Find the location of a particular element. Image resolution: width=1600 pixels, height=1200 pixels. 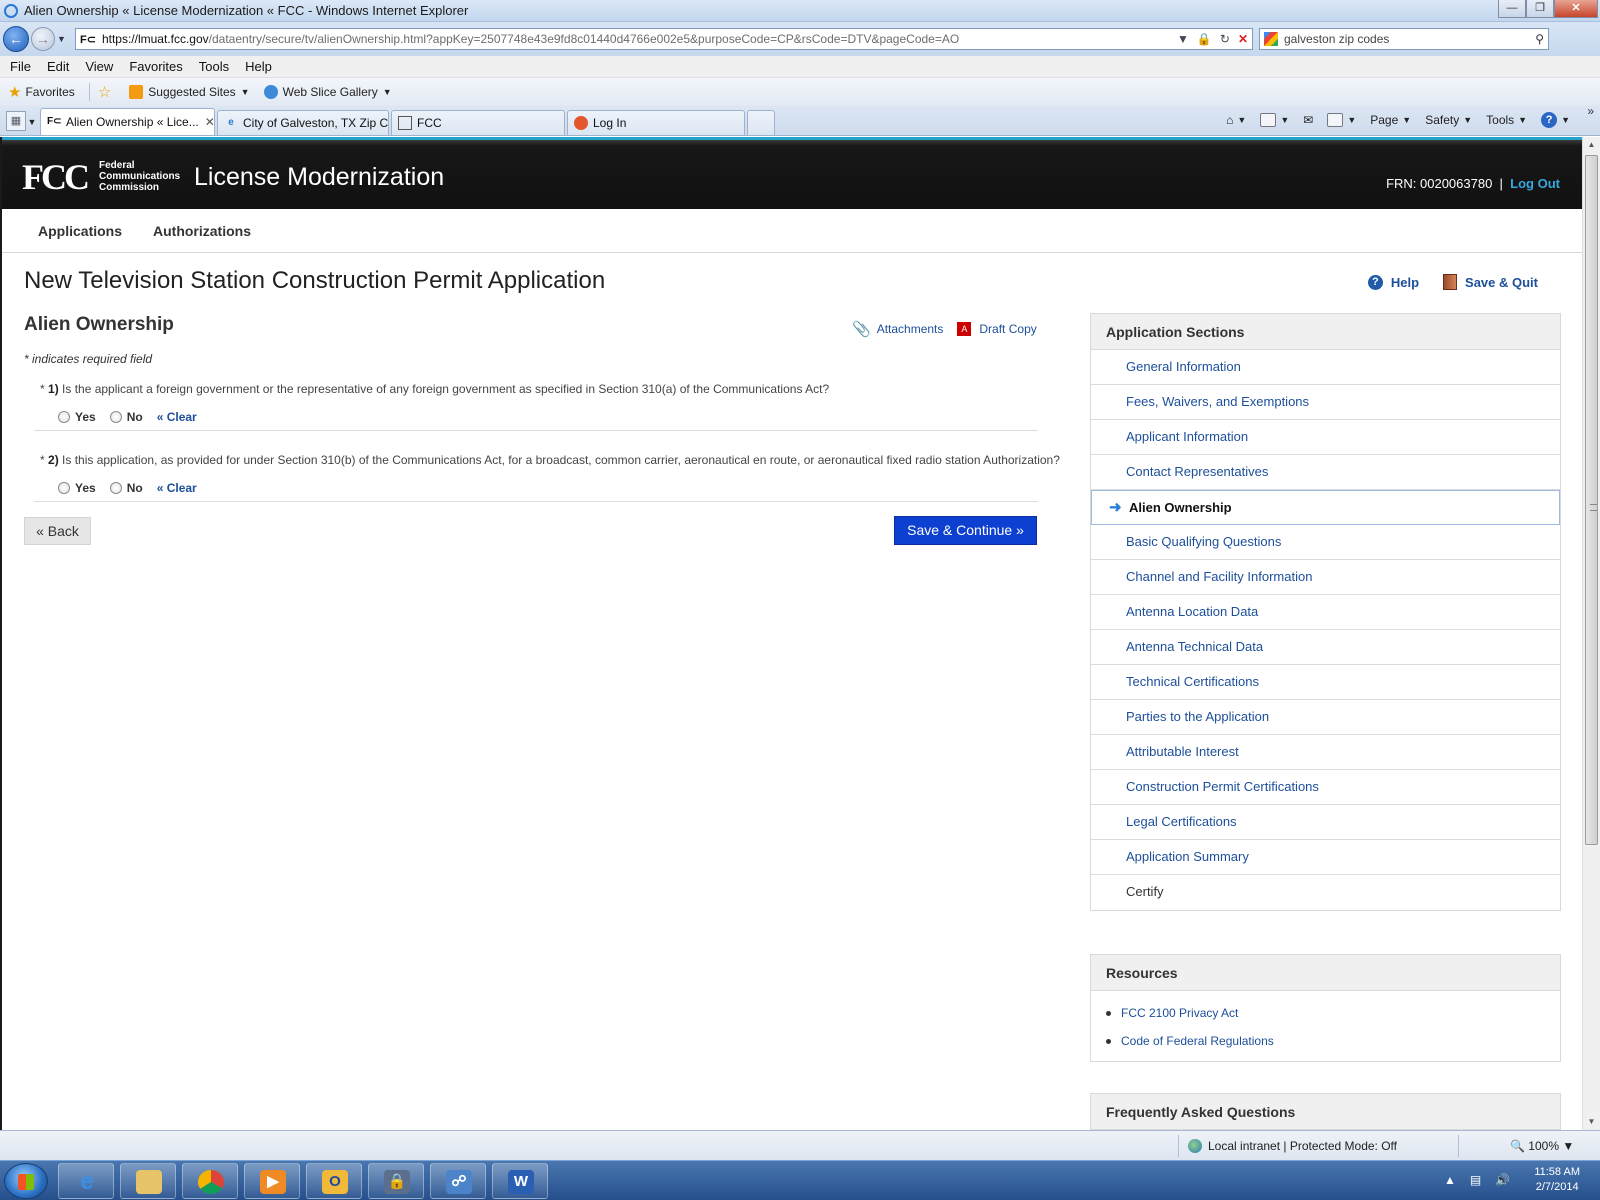

menu-edit: Edit is located at coordinates (58, 66).